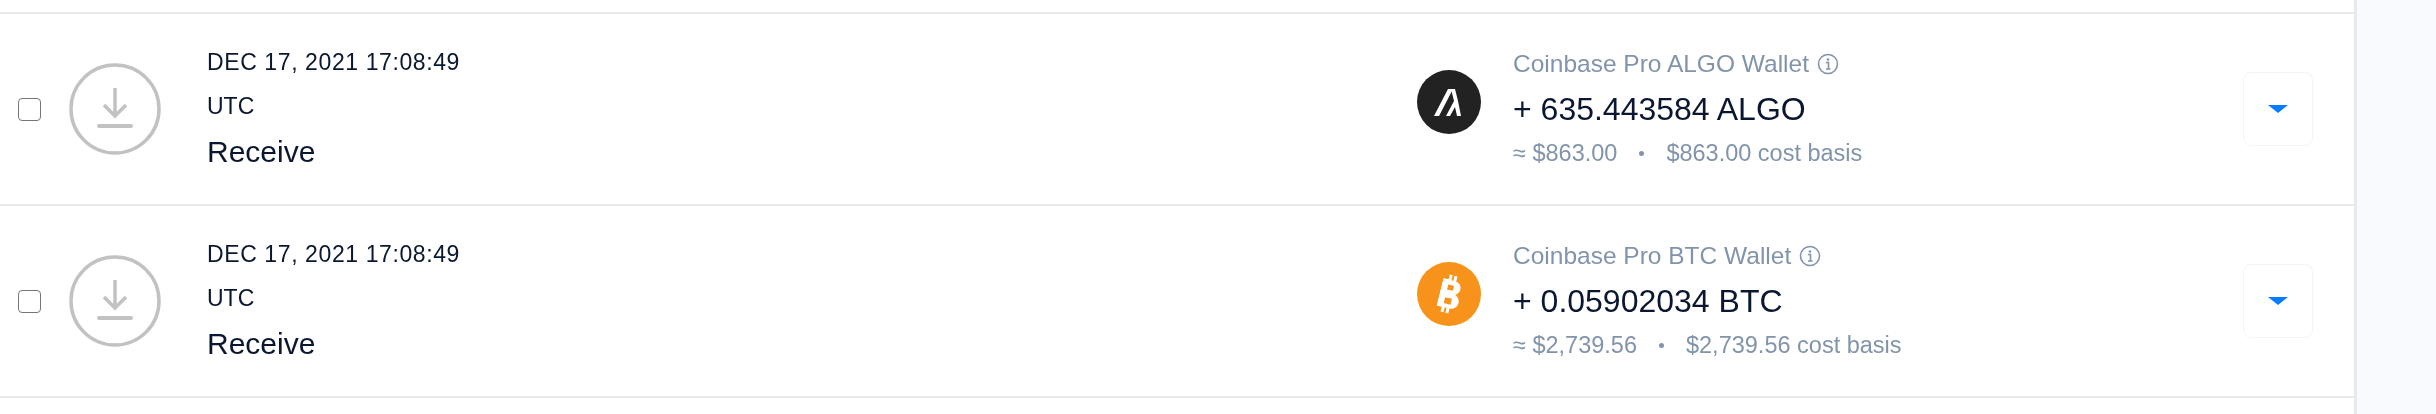 The height and width of the screenshot is (414, 2436). Describe the element at coordinates (1575, 345) in the screenshot. I see `fiat-value: ≈ $2,739.56` at that location.